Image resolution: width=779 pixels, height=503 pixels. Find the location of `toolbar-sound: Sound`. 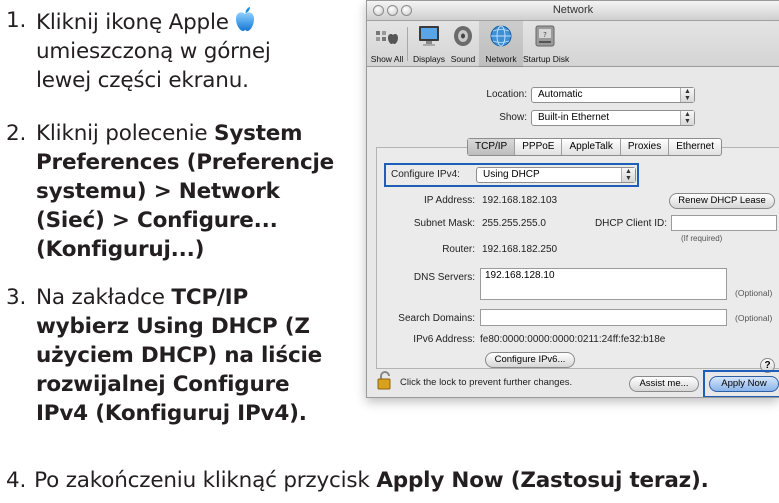

toolbar-sound: Sound is located at coordinates (463, 43).